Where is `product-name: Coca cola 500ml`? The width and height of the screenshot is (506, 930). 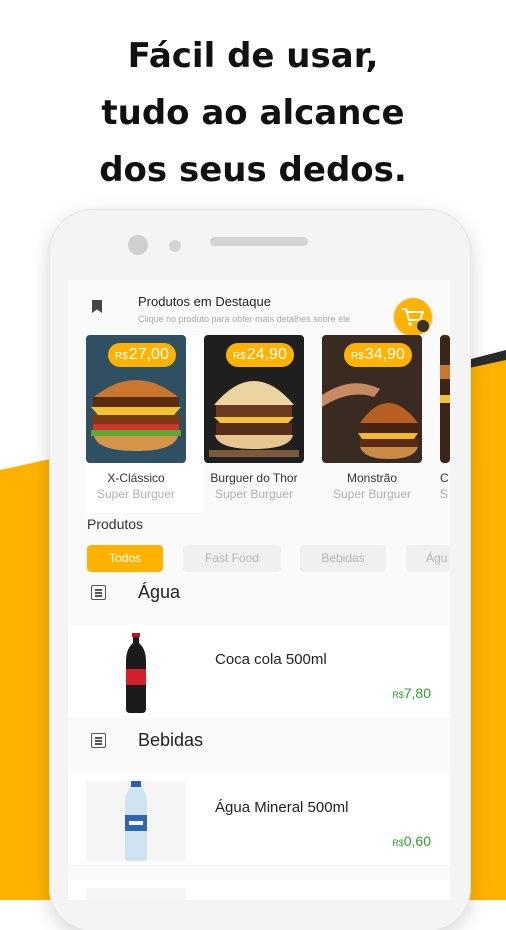
product-name: Coca cola 500ml is located at coordinates (271, 659).